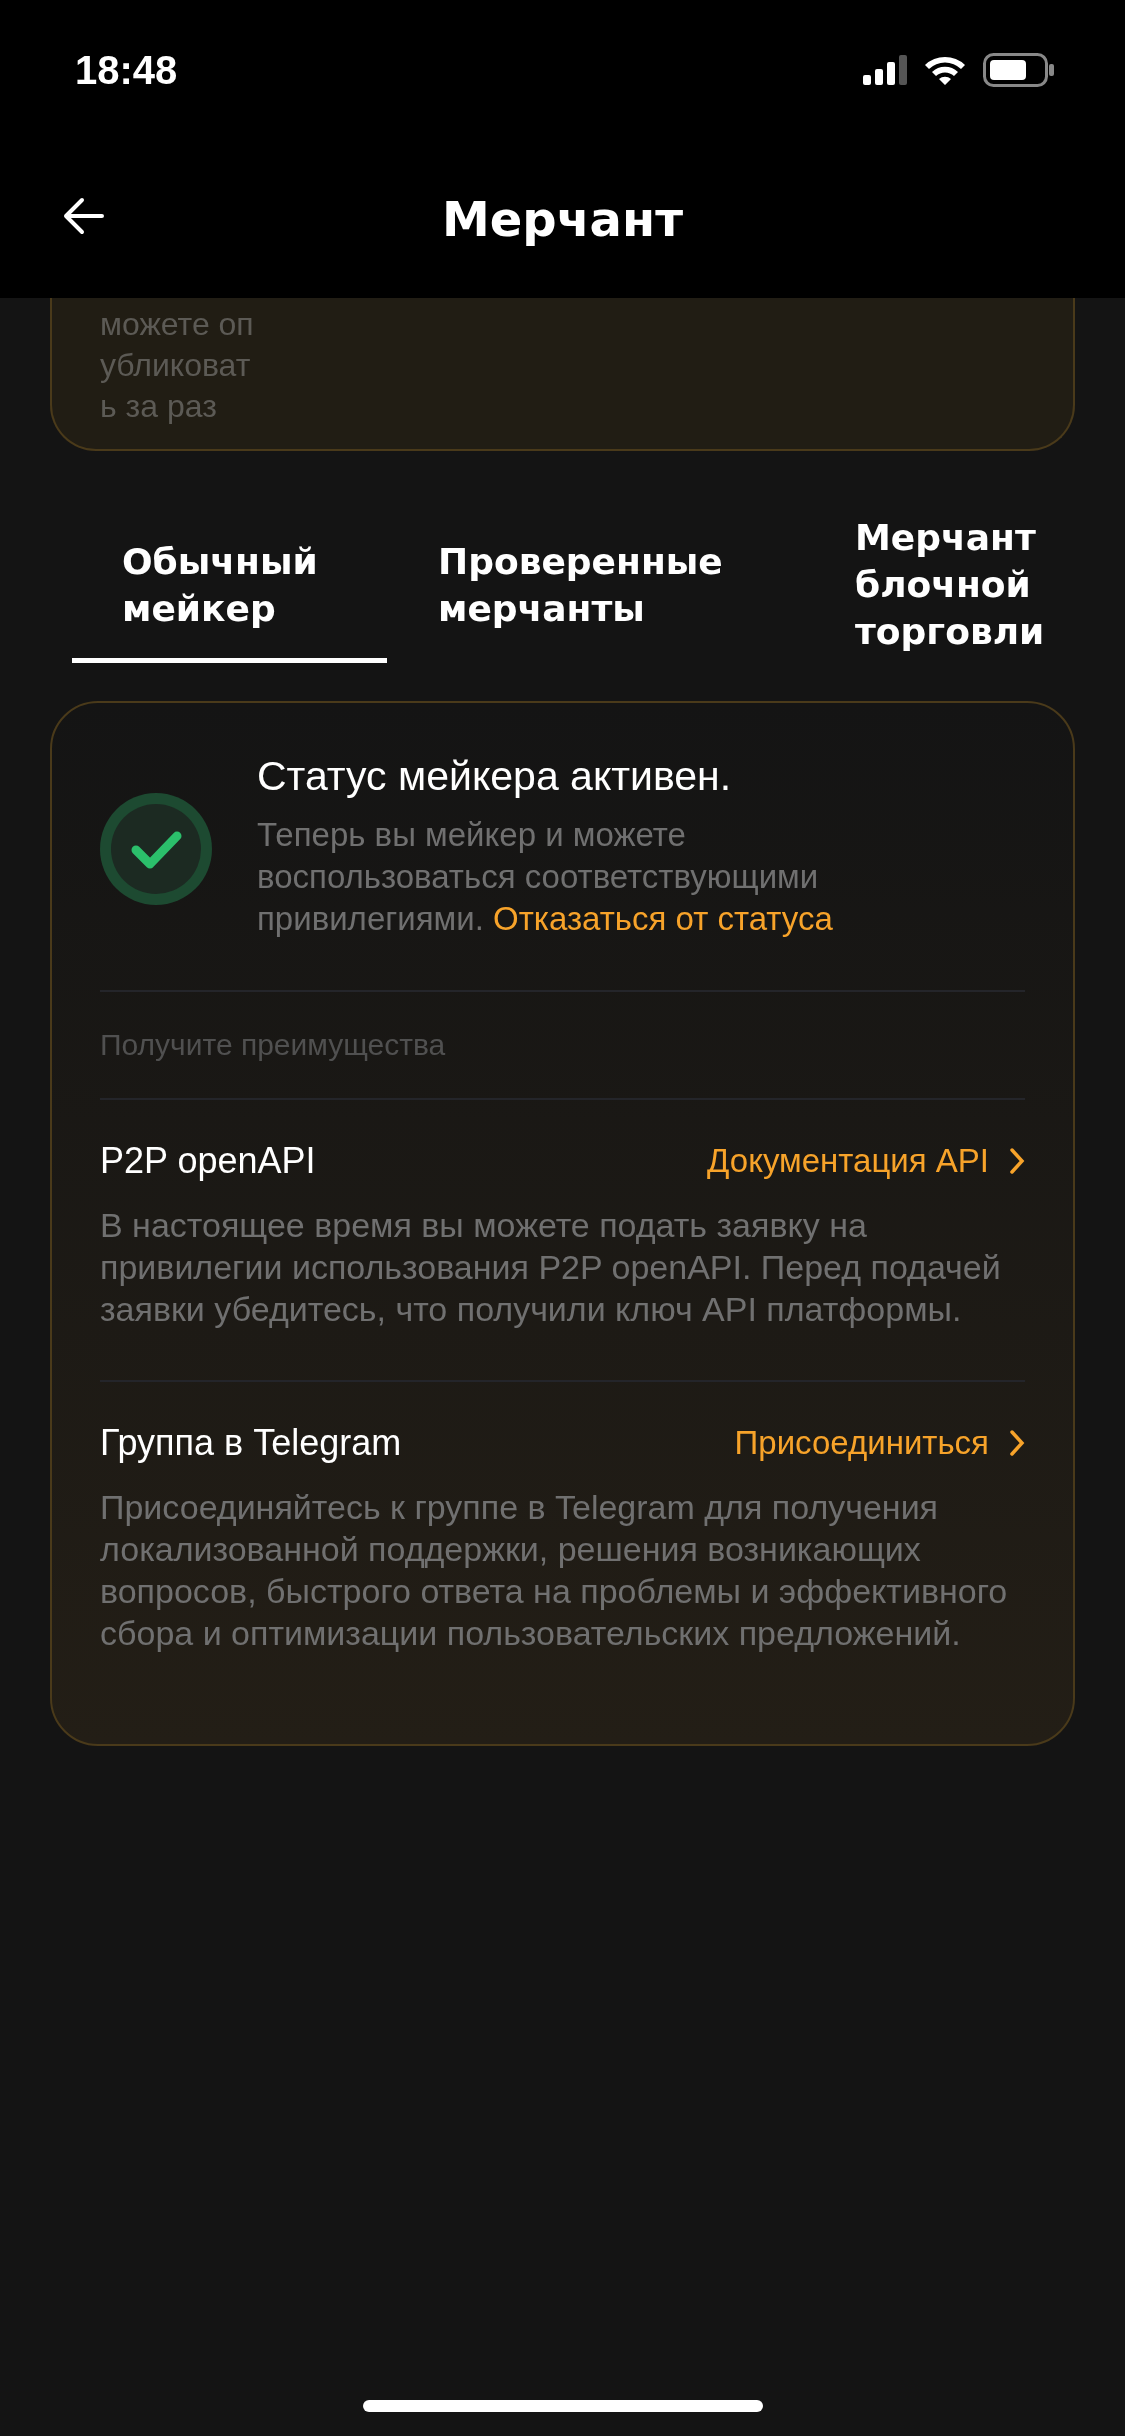 The image size is (1125, 2436). Describe the element at coordinates (866, 1161) in the screenshot. I see `benefit-link: Документация API` at that location.